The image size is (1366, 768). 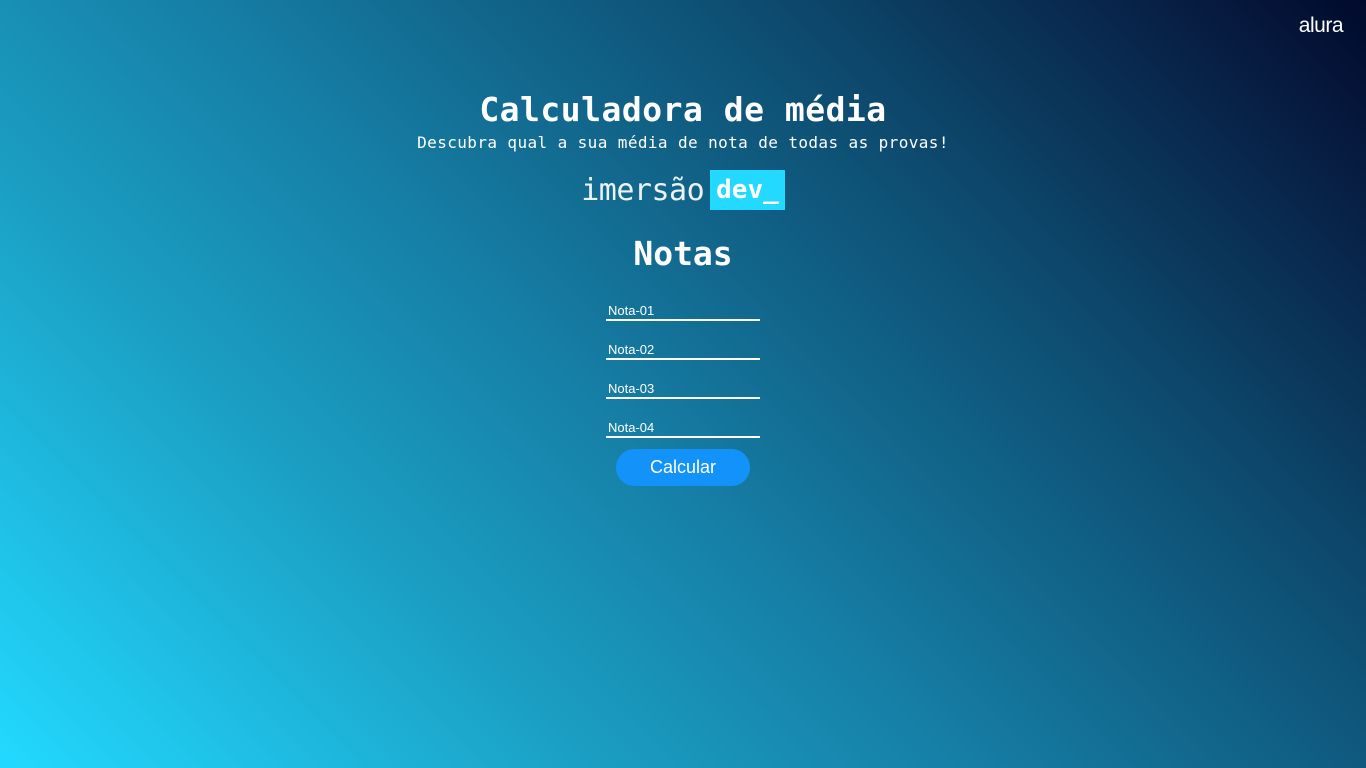 I want to click on imersao-logo-word: imersão, so click(x=643, y=190).